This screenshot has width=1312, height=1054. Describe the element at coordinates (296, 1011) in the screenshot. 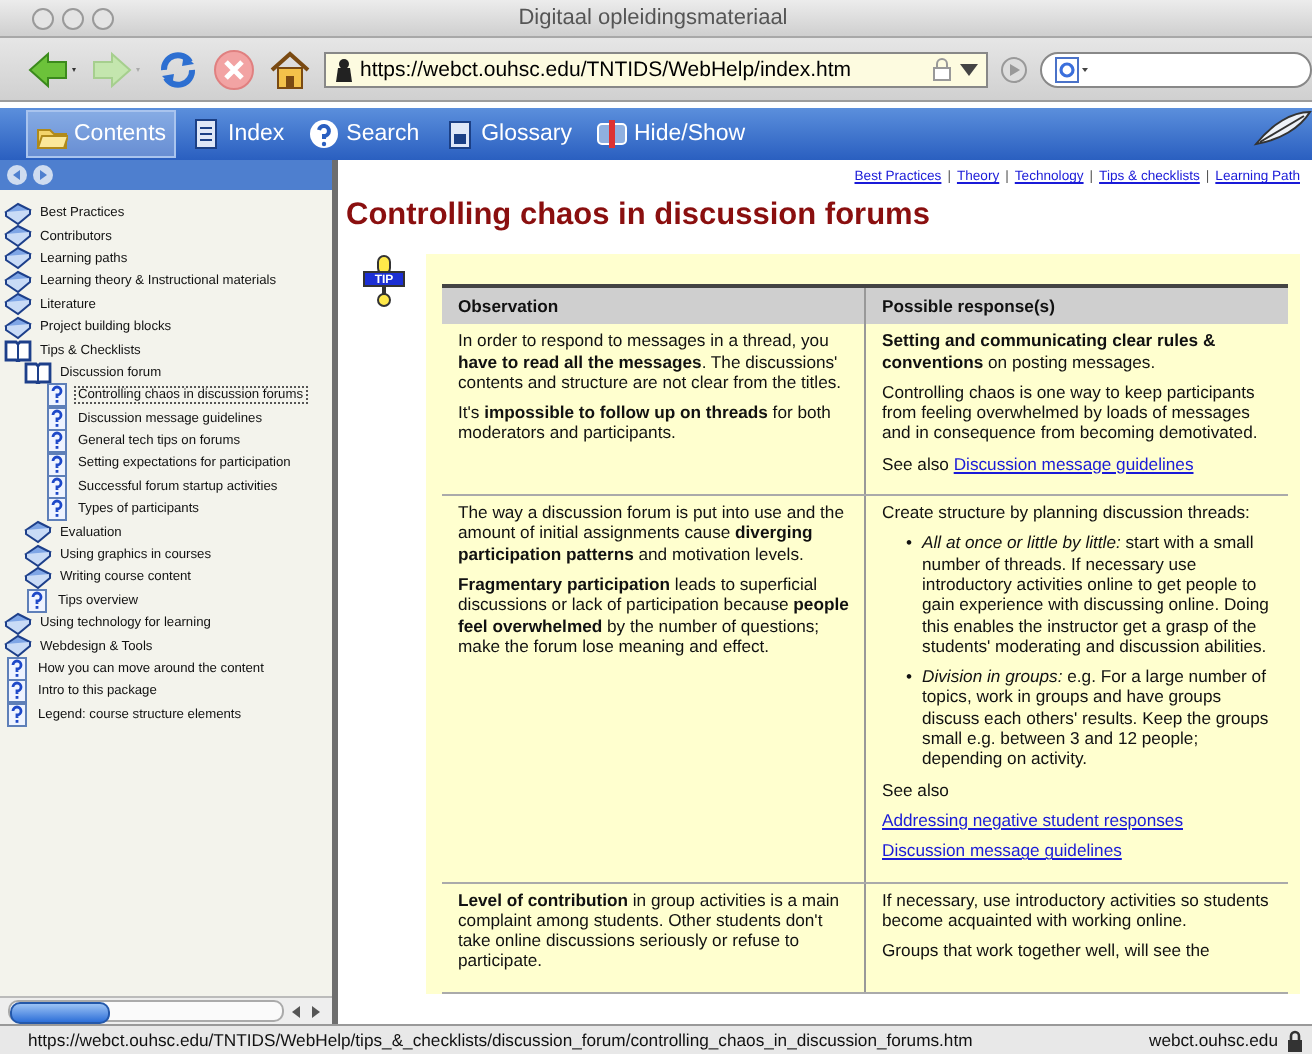

I see `scroll-left-icon` at that location.